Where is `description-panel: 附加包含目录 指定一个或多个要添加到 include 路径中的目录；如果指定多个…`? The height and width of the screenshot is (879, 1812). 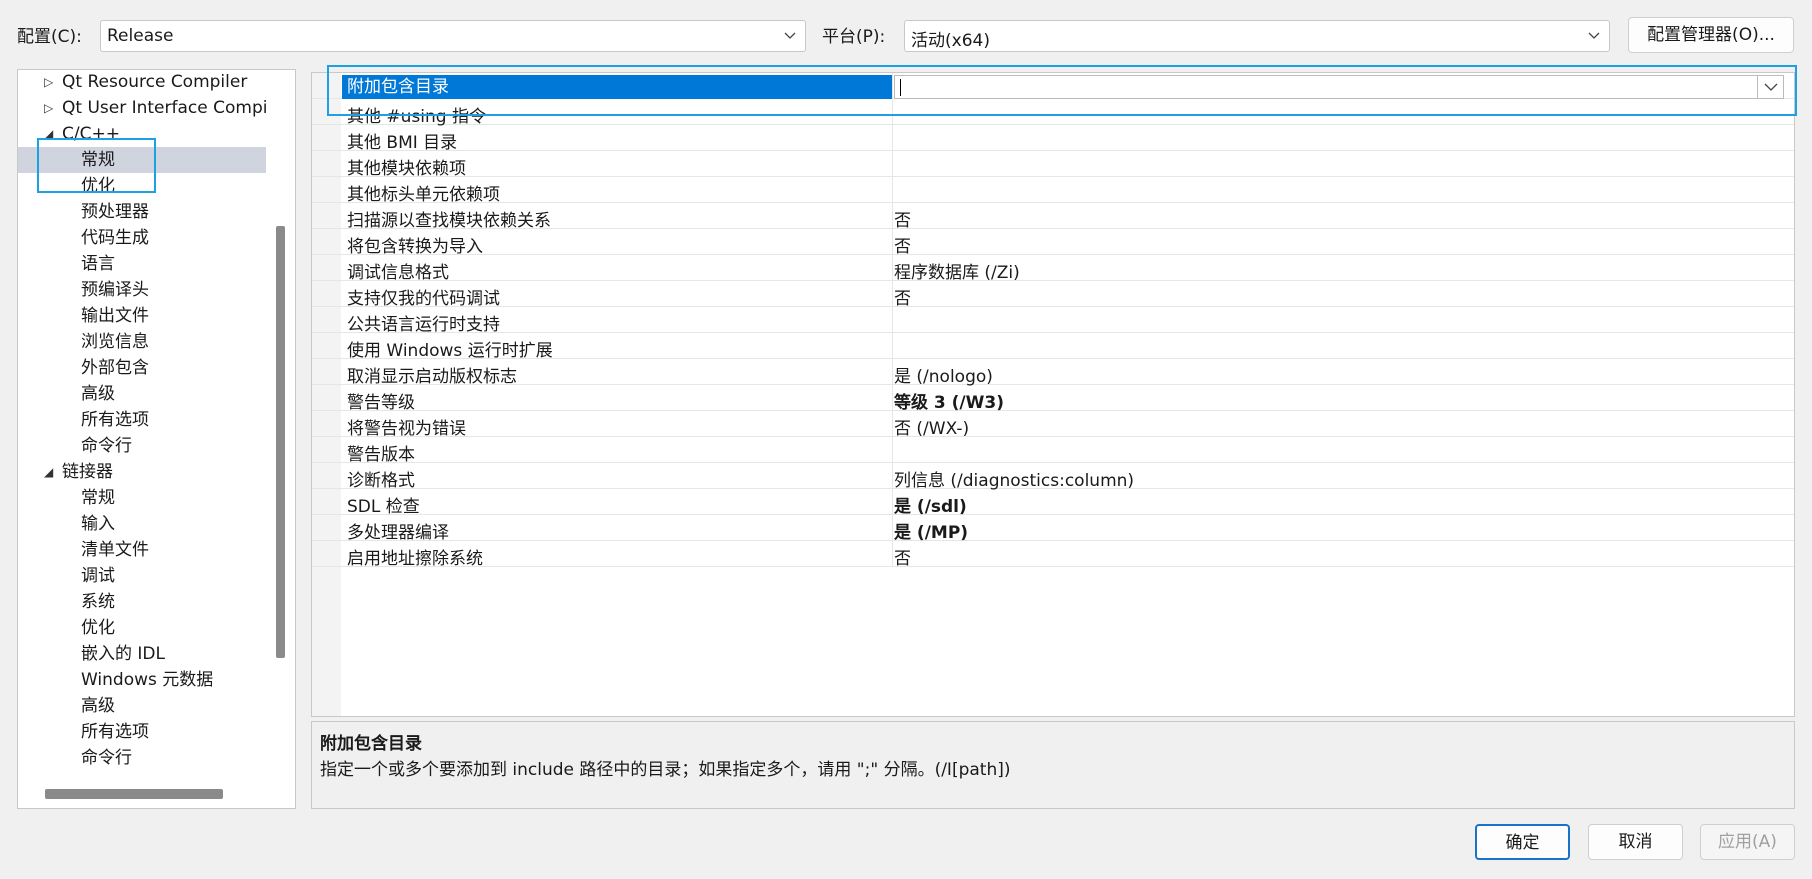 description-panel: 附加包含目录 指定一个或多个要添加到 include 路径中的目录；如果指定多个… is located at coordinates (1053, 765).